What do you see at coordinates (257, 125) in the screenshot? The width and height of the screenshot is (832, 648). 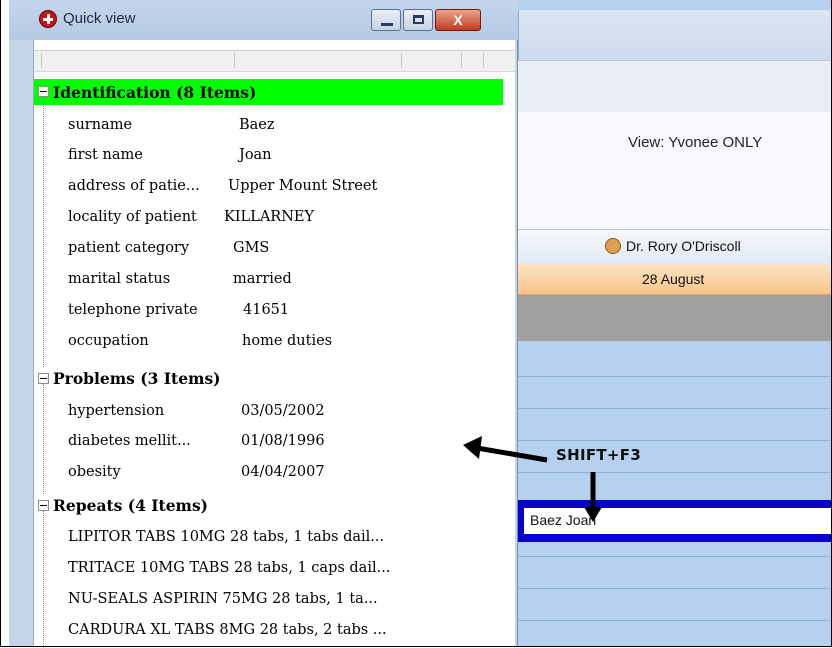 I see `field-value: Baez` at bounding box center [257, 125].